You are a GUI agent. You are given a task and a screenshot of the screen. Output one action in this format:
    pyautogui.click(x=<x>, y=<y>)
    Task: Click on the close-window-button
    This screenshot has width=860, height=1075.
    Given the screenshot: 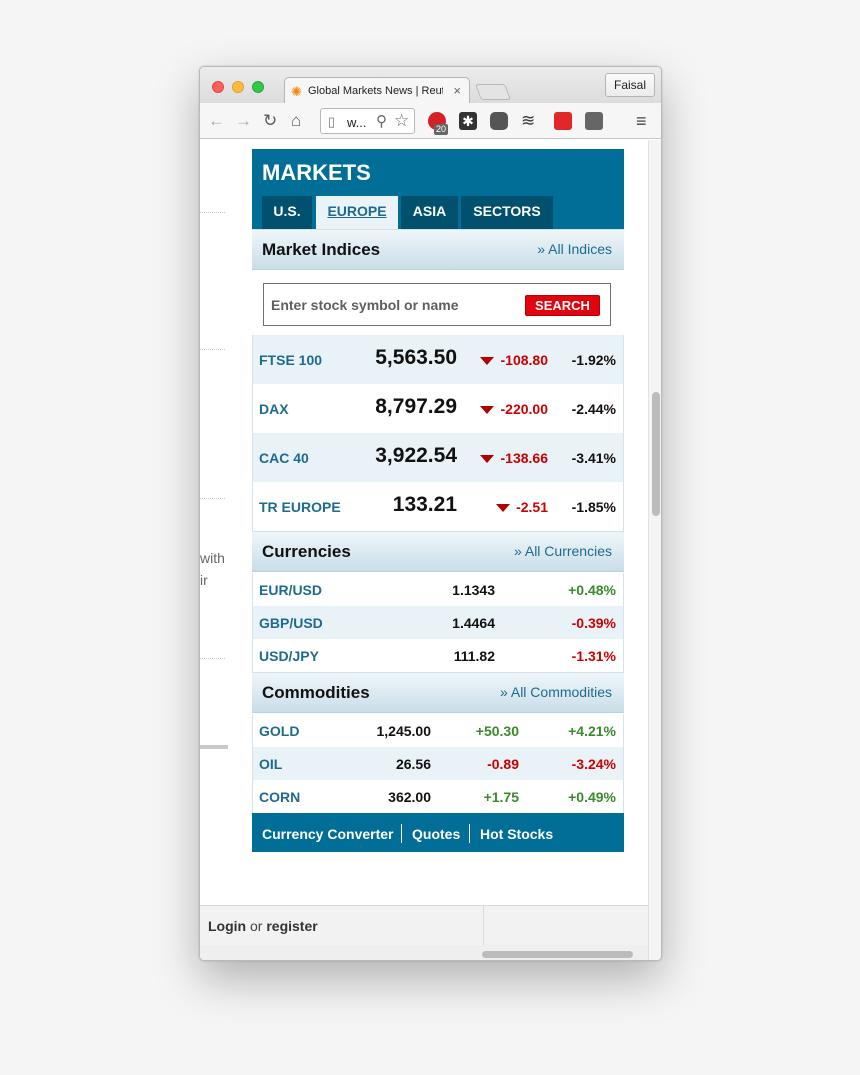 What is the action you would take?
    pyautogui.click(x=218, y=87)
    